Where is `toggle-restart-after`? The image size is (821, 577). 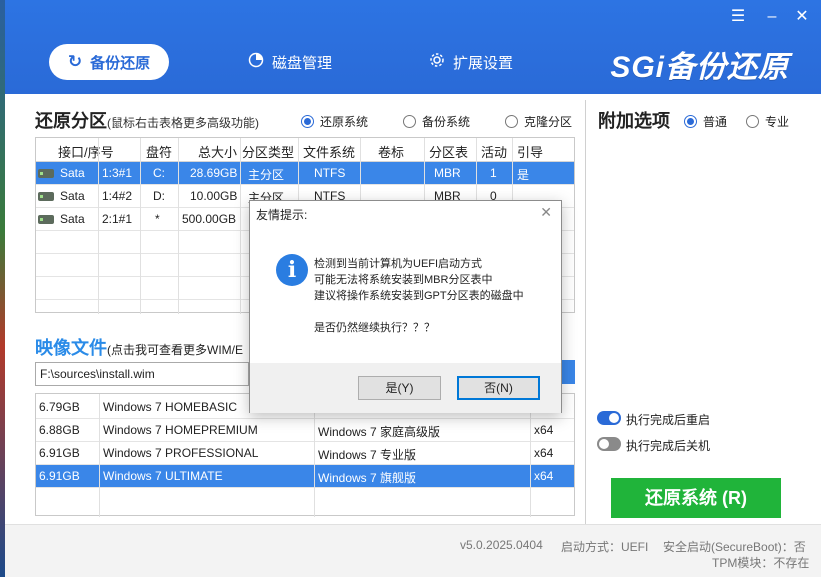
toggle-restart-after is located at coordinates (609, 418).